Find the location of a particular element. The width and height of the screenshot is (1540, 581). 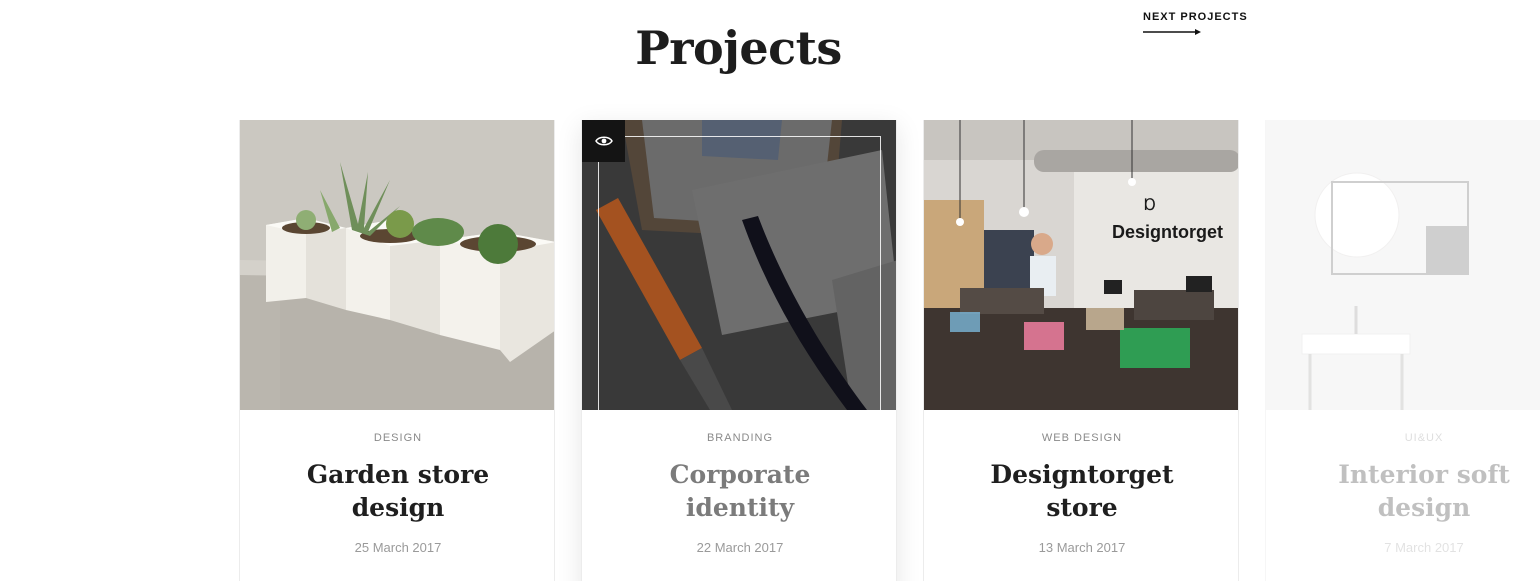

project-image-succulents is located at coordinates (397, 265).